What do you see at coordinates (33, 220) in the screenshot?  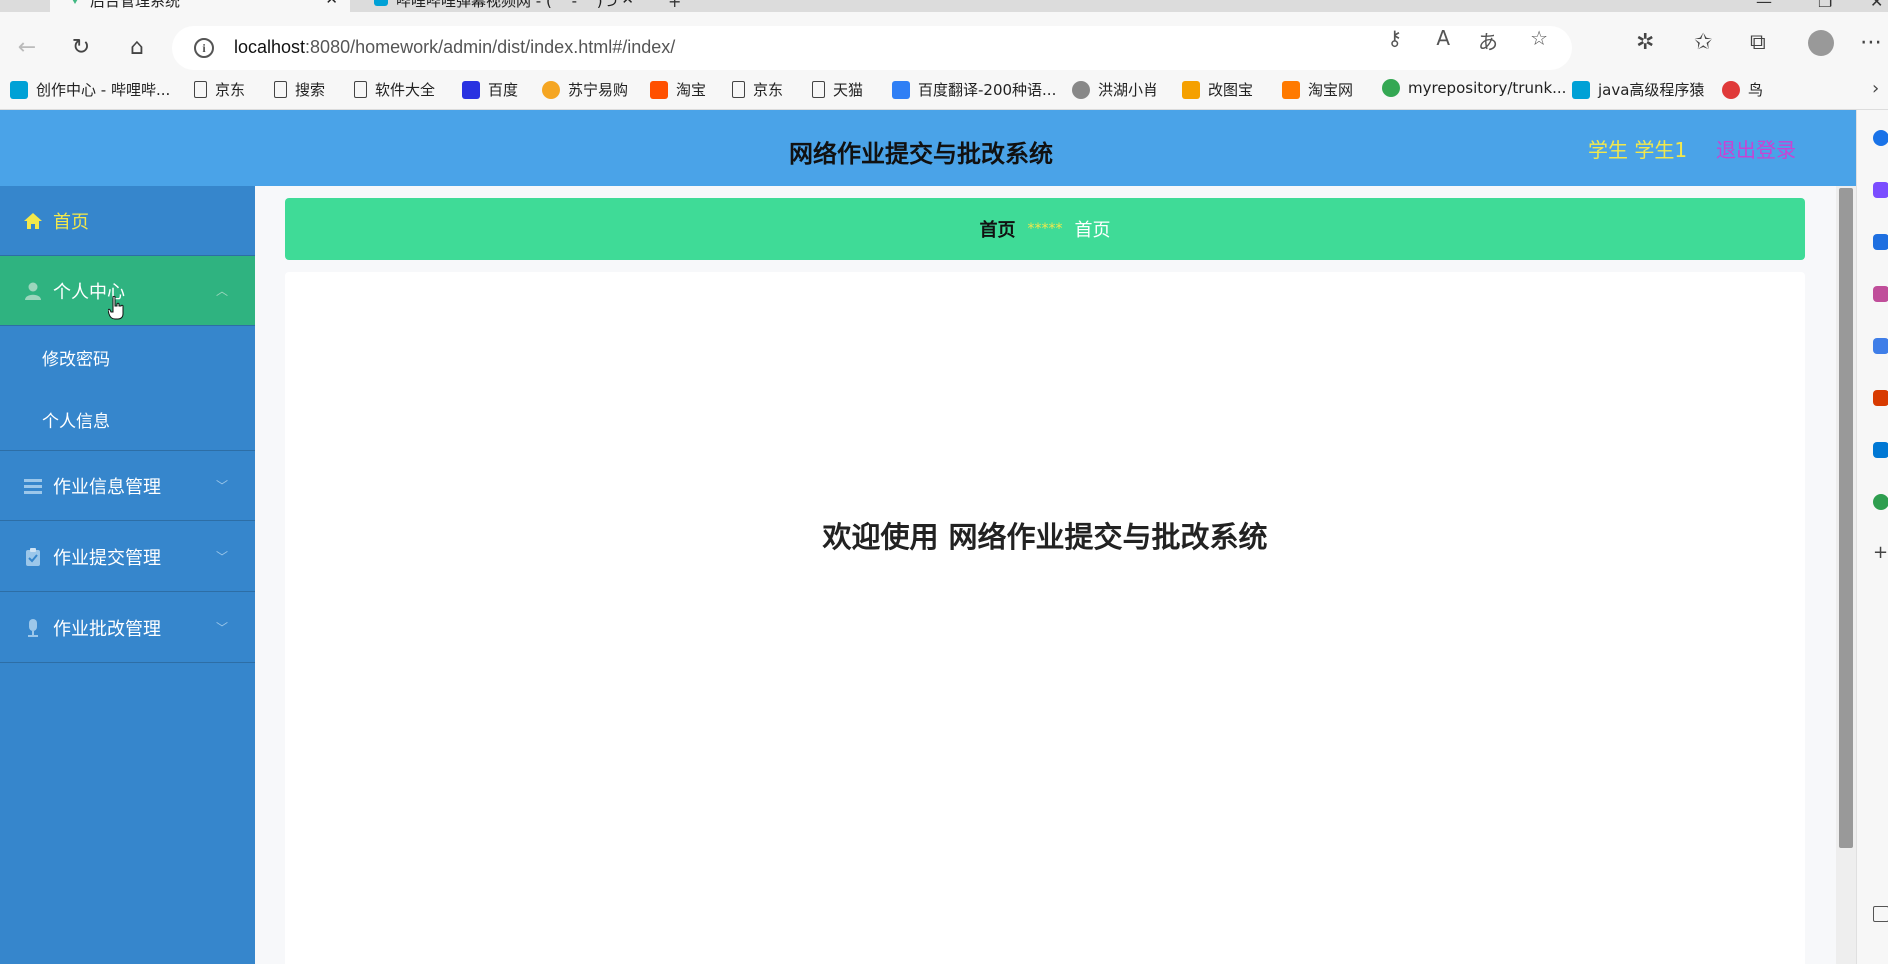 I see `home-icon` at bounding box center [33, 220].